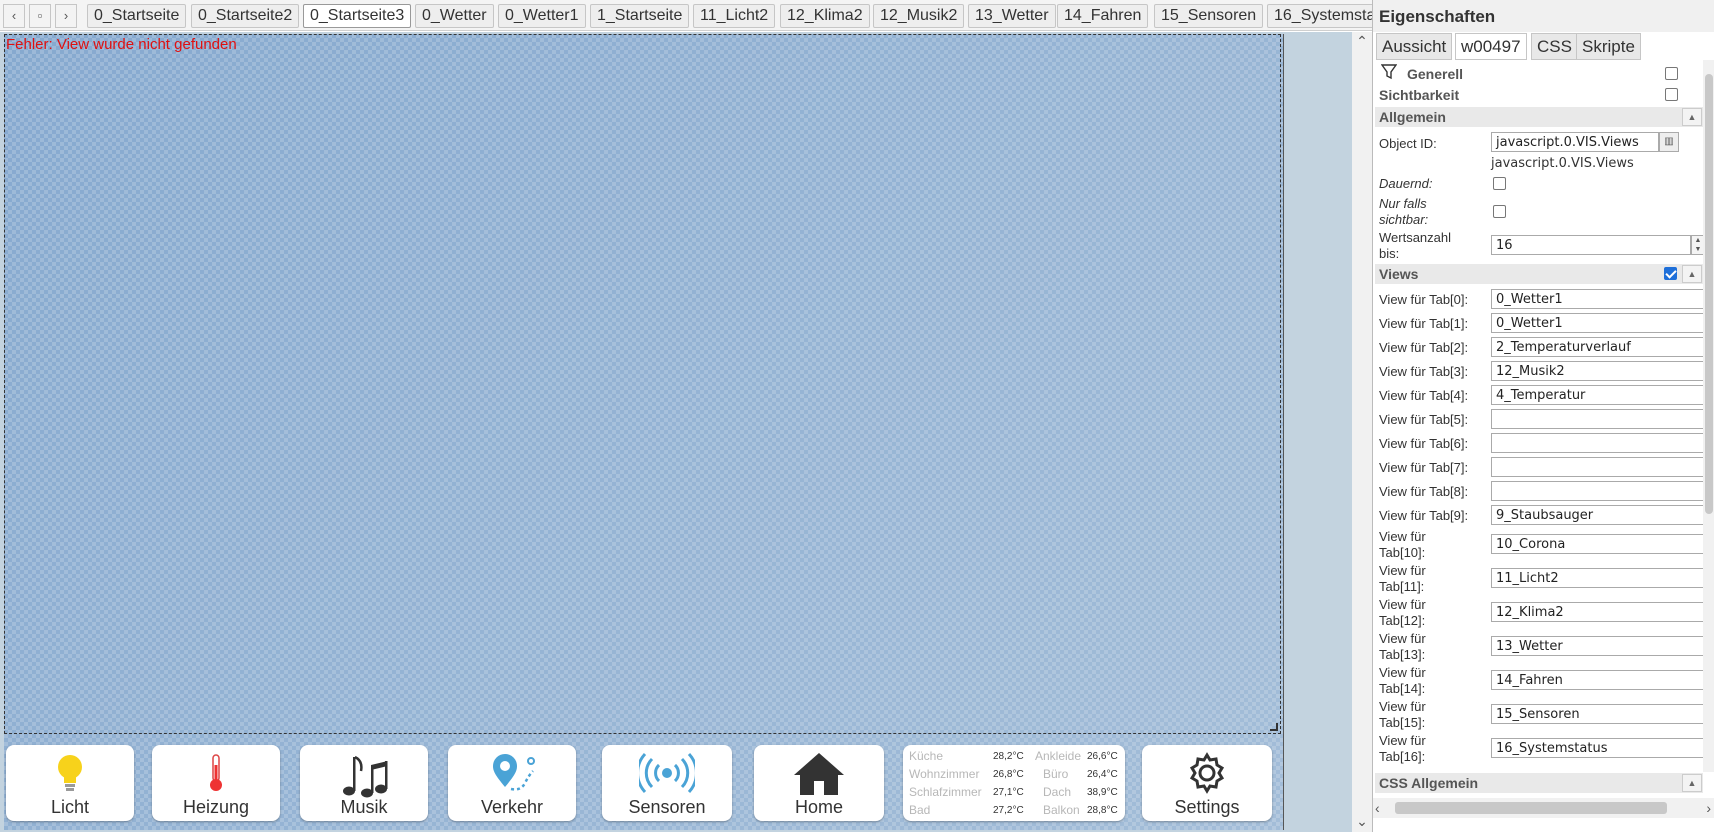 The image size is (1714, 832). Describe the element at coordinates (512, 783) in the screenshot. I see `nav-verkehr-button: Verkehr` at that location.